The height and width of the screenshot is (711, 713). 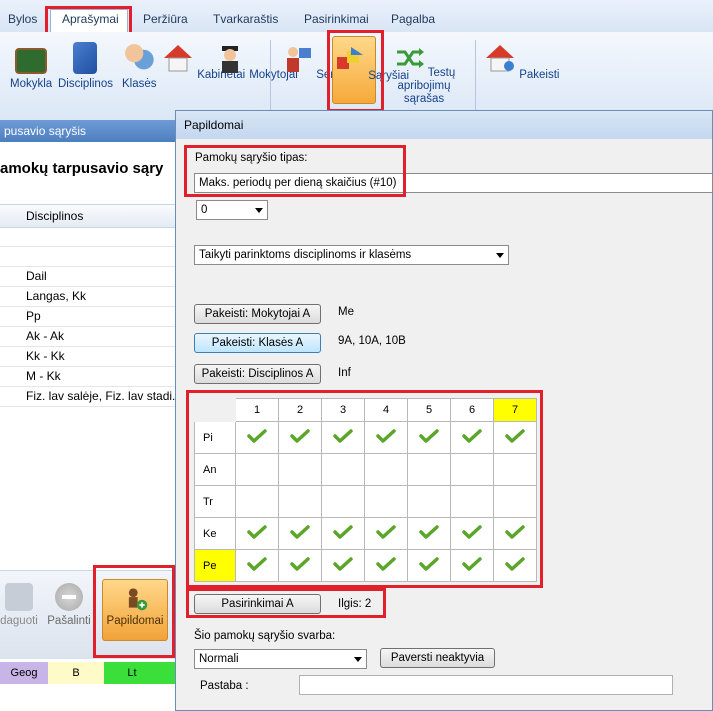 I want to click on period-header-6: 6, so click(x=472, y=410).